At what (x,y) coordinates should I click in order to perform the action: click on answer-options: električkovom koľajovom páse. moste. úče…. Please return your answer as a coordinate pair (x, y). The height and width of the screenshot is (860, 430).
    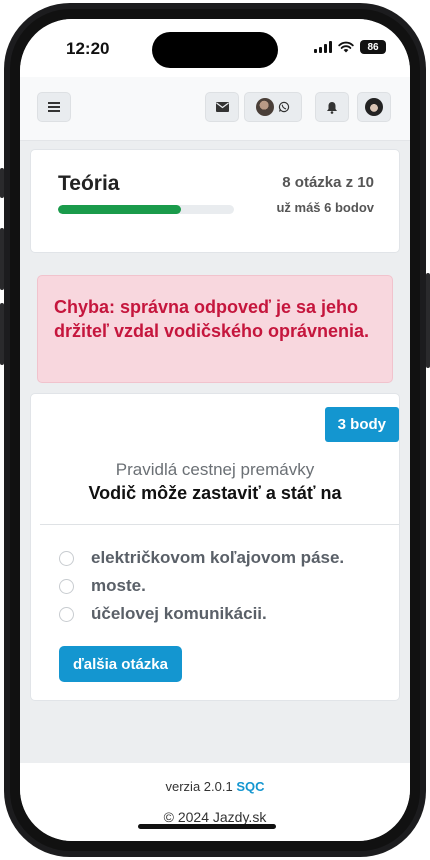
    Looking at the image, I should click on (201, 586).